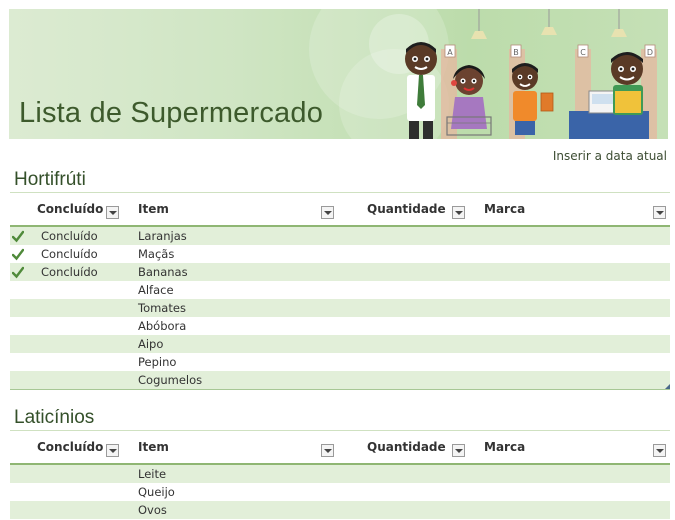 The image size is (675, 520). What do you see at coordinates (650, 52) in the screenshot?
I see `aisle-sign: D` at bounding box center [650, 52].